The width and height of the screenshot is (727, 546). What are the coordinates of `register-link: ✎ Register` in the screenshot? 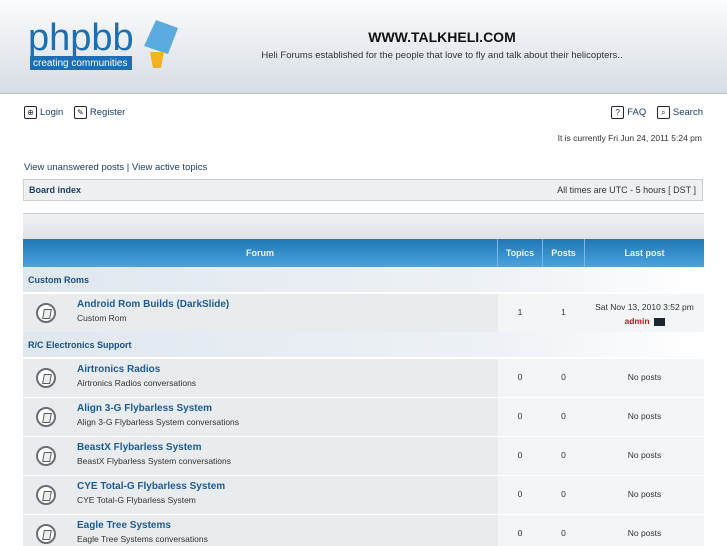 It's located at (99, 112).